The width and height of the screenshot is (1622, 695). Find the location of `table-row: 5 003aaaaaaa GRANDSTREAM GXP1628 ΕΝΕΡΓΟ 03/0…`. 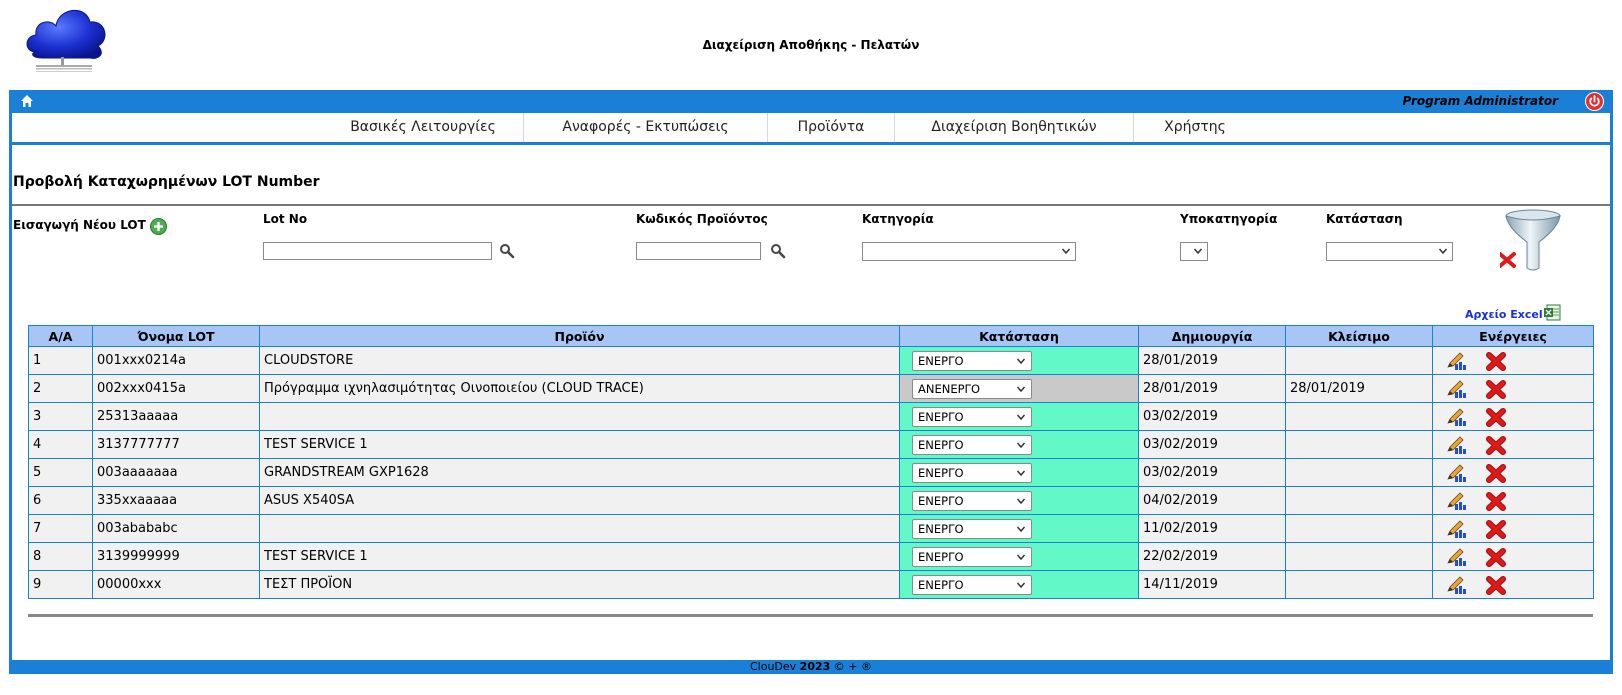

table-row: 5 003aaaaaaa GRANDSTREAM GXP1628 ΕΝΕΡΓΟ 03/0… is located at coordinates (811, 472).